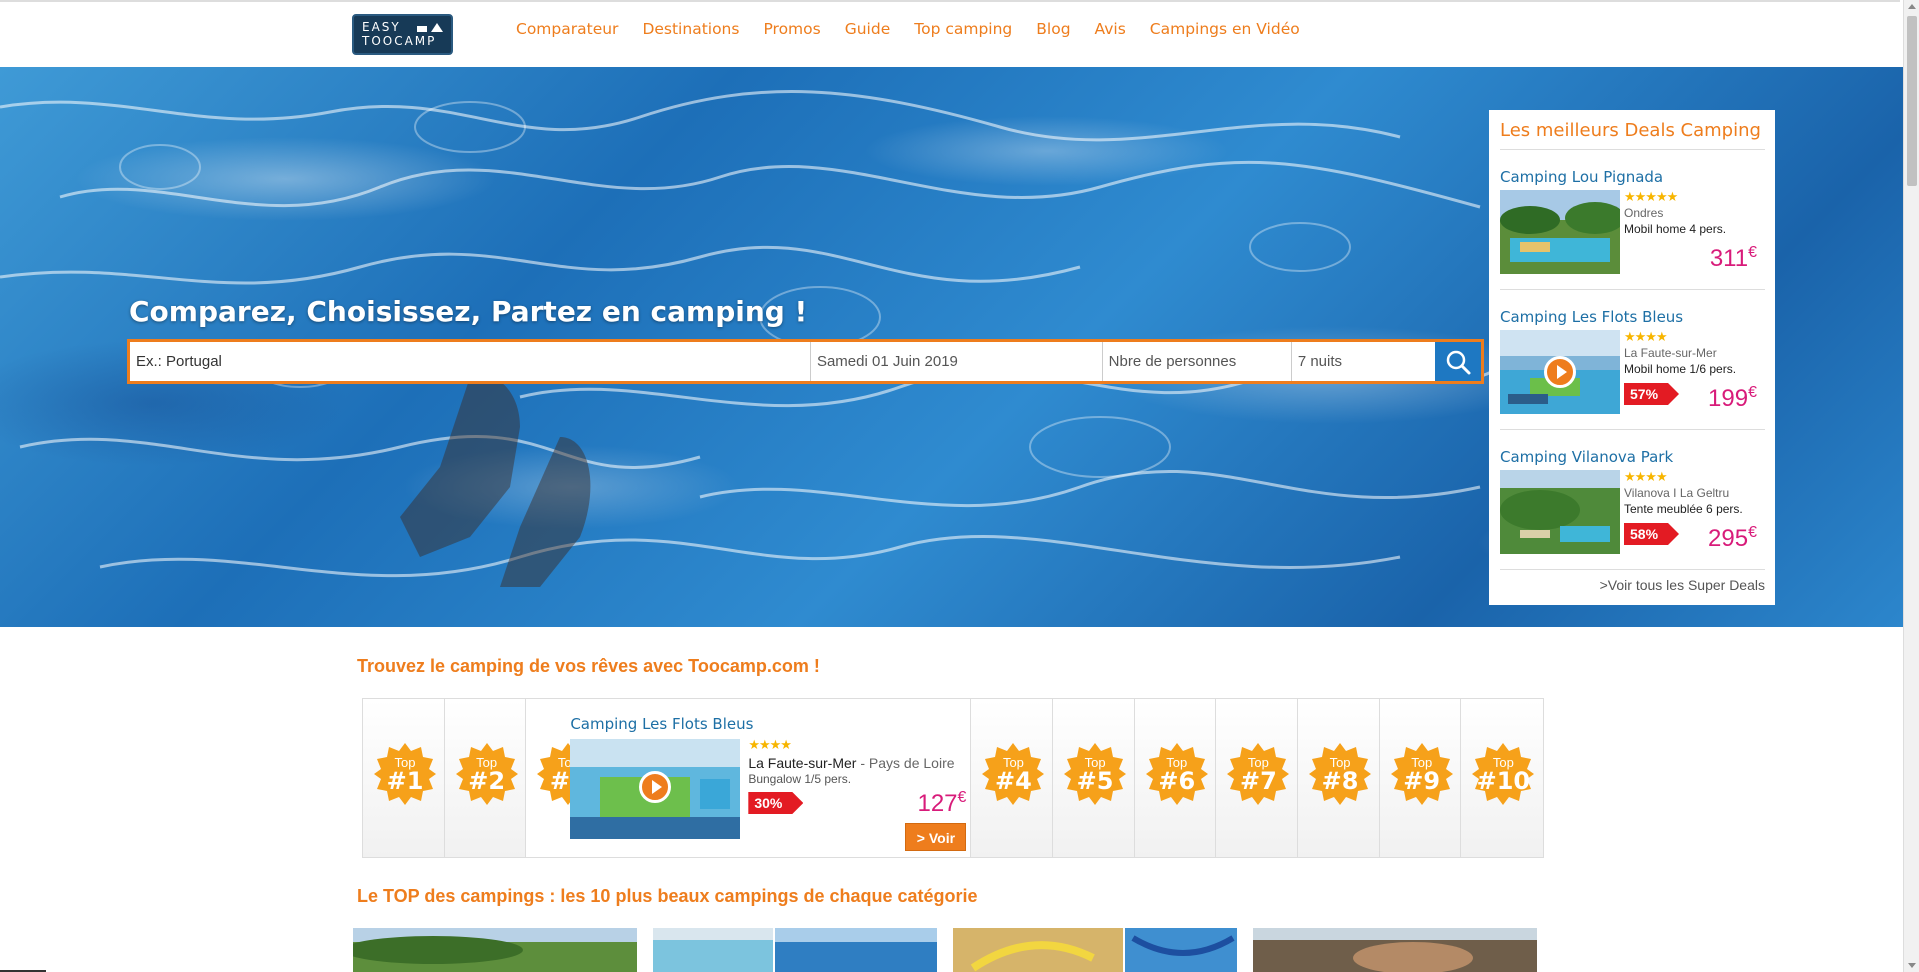 This screenshot has height=972, width=1919. What do you see at coordinates (1095, 781) in the screenshot?
I see `rank-number: #5` at bounding box center [1095, 781].